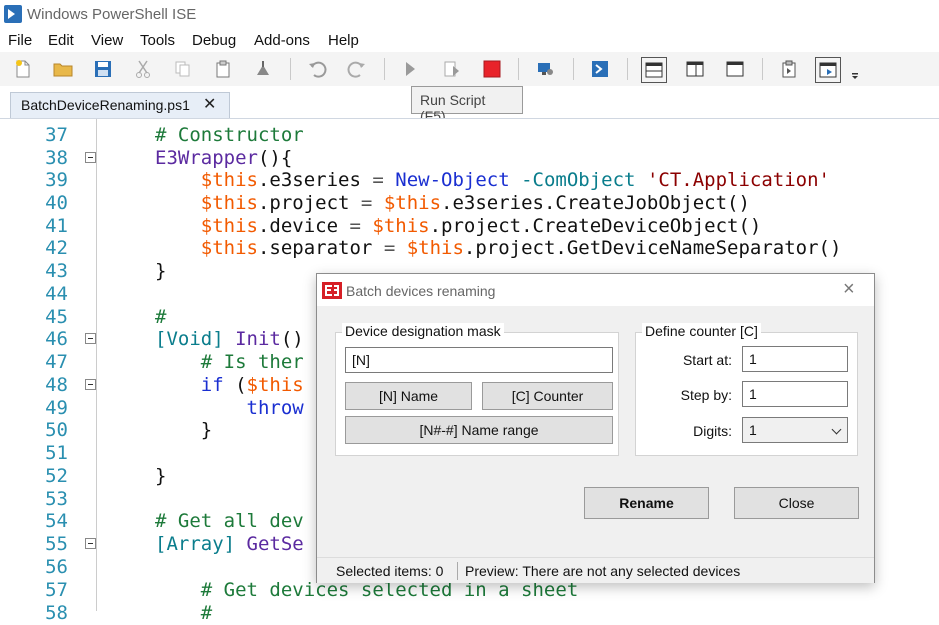 The height and width of the screenshot is (625, 939). I want to click on toolbar-overflow-icon, so click(855, 69).